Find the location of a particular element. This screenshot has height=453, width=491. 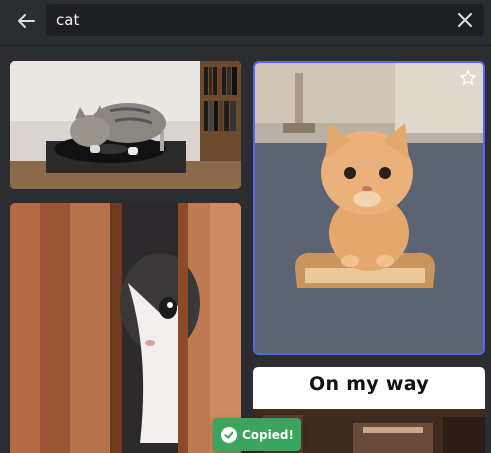

star-outline-icon is located at coordinates (468, 77).